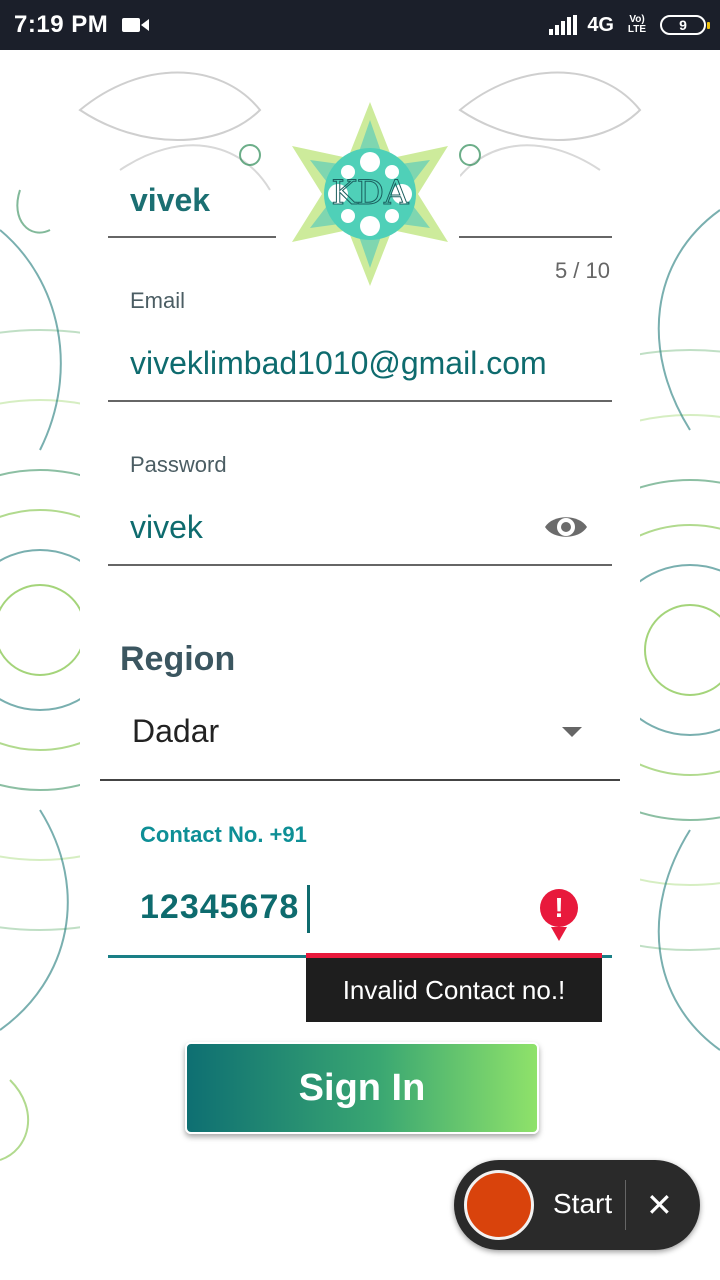  What do you see at coordinates (170, 200) in the screenshot?
I see `name-field: vivek` at bounding box center [170, 200].